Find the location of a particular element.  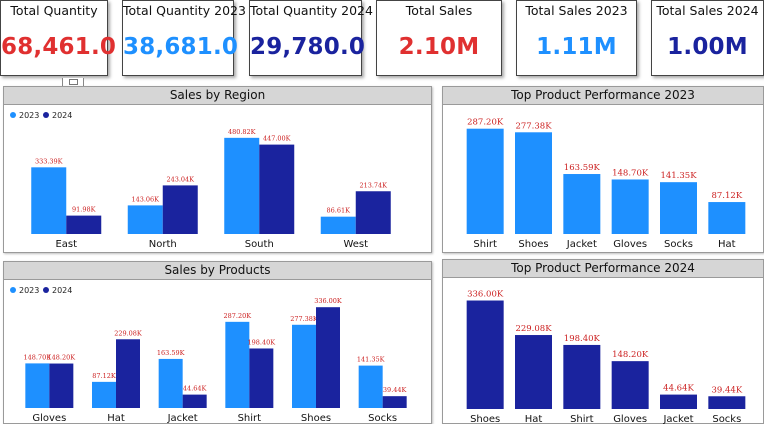

data-label: 39.44K is located at coordinates (395, 390).